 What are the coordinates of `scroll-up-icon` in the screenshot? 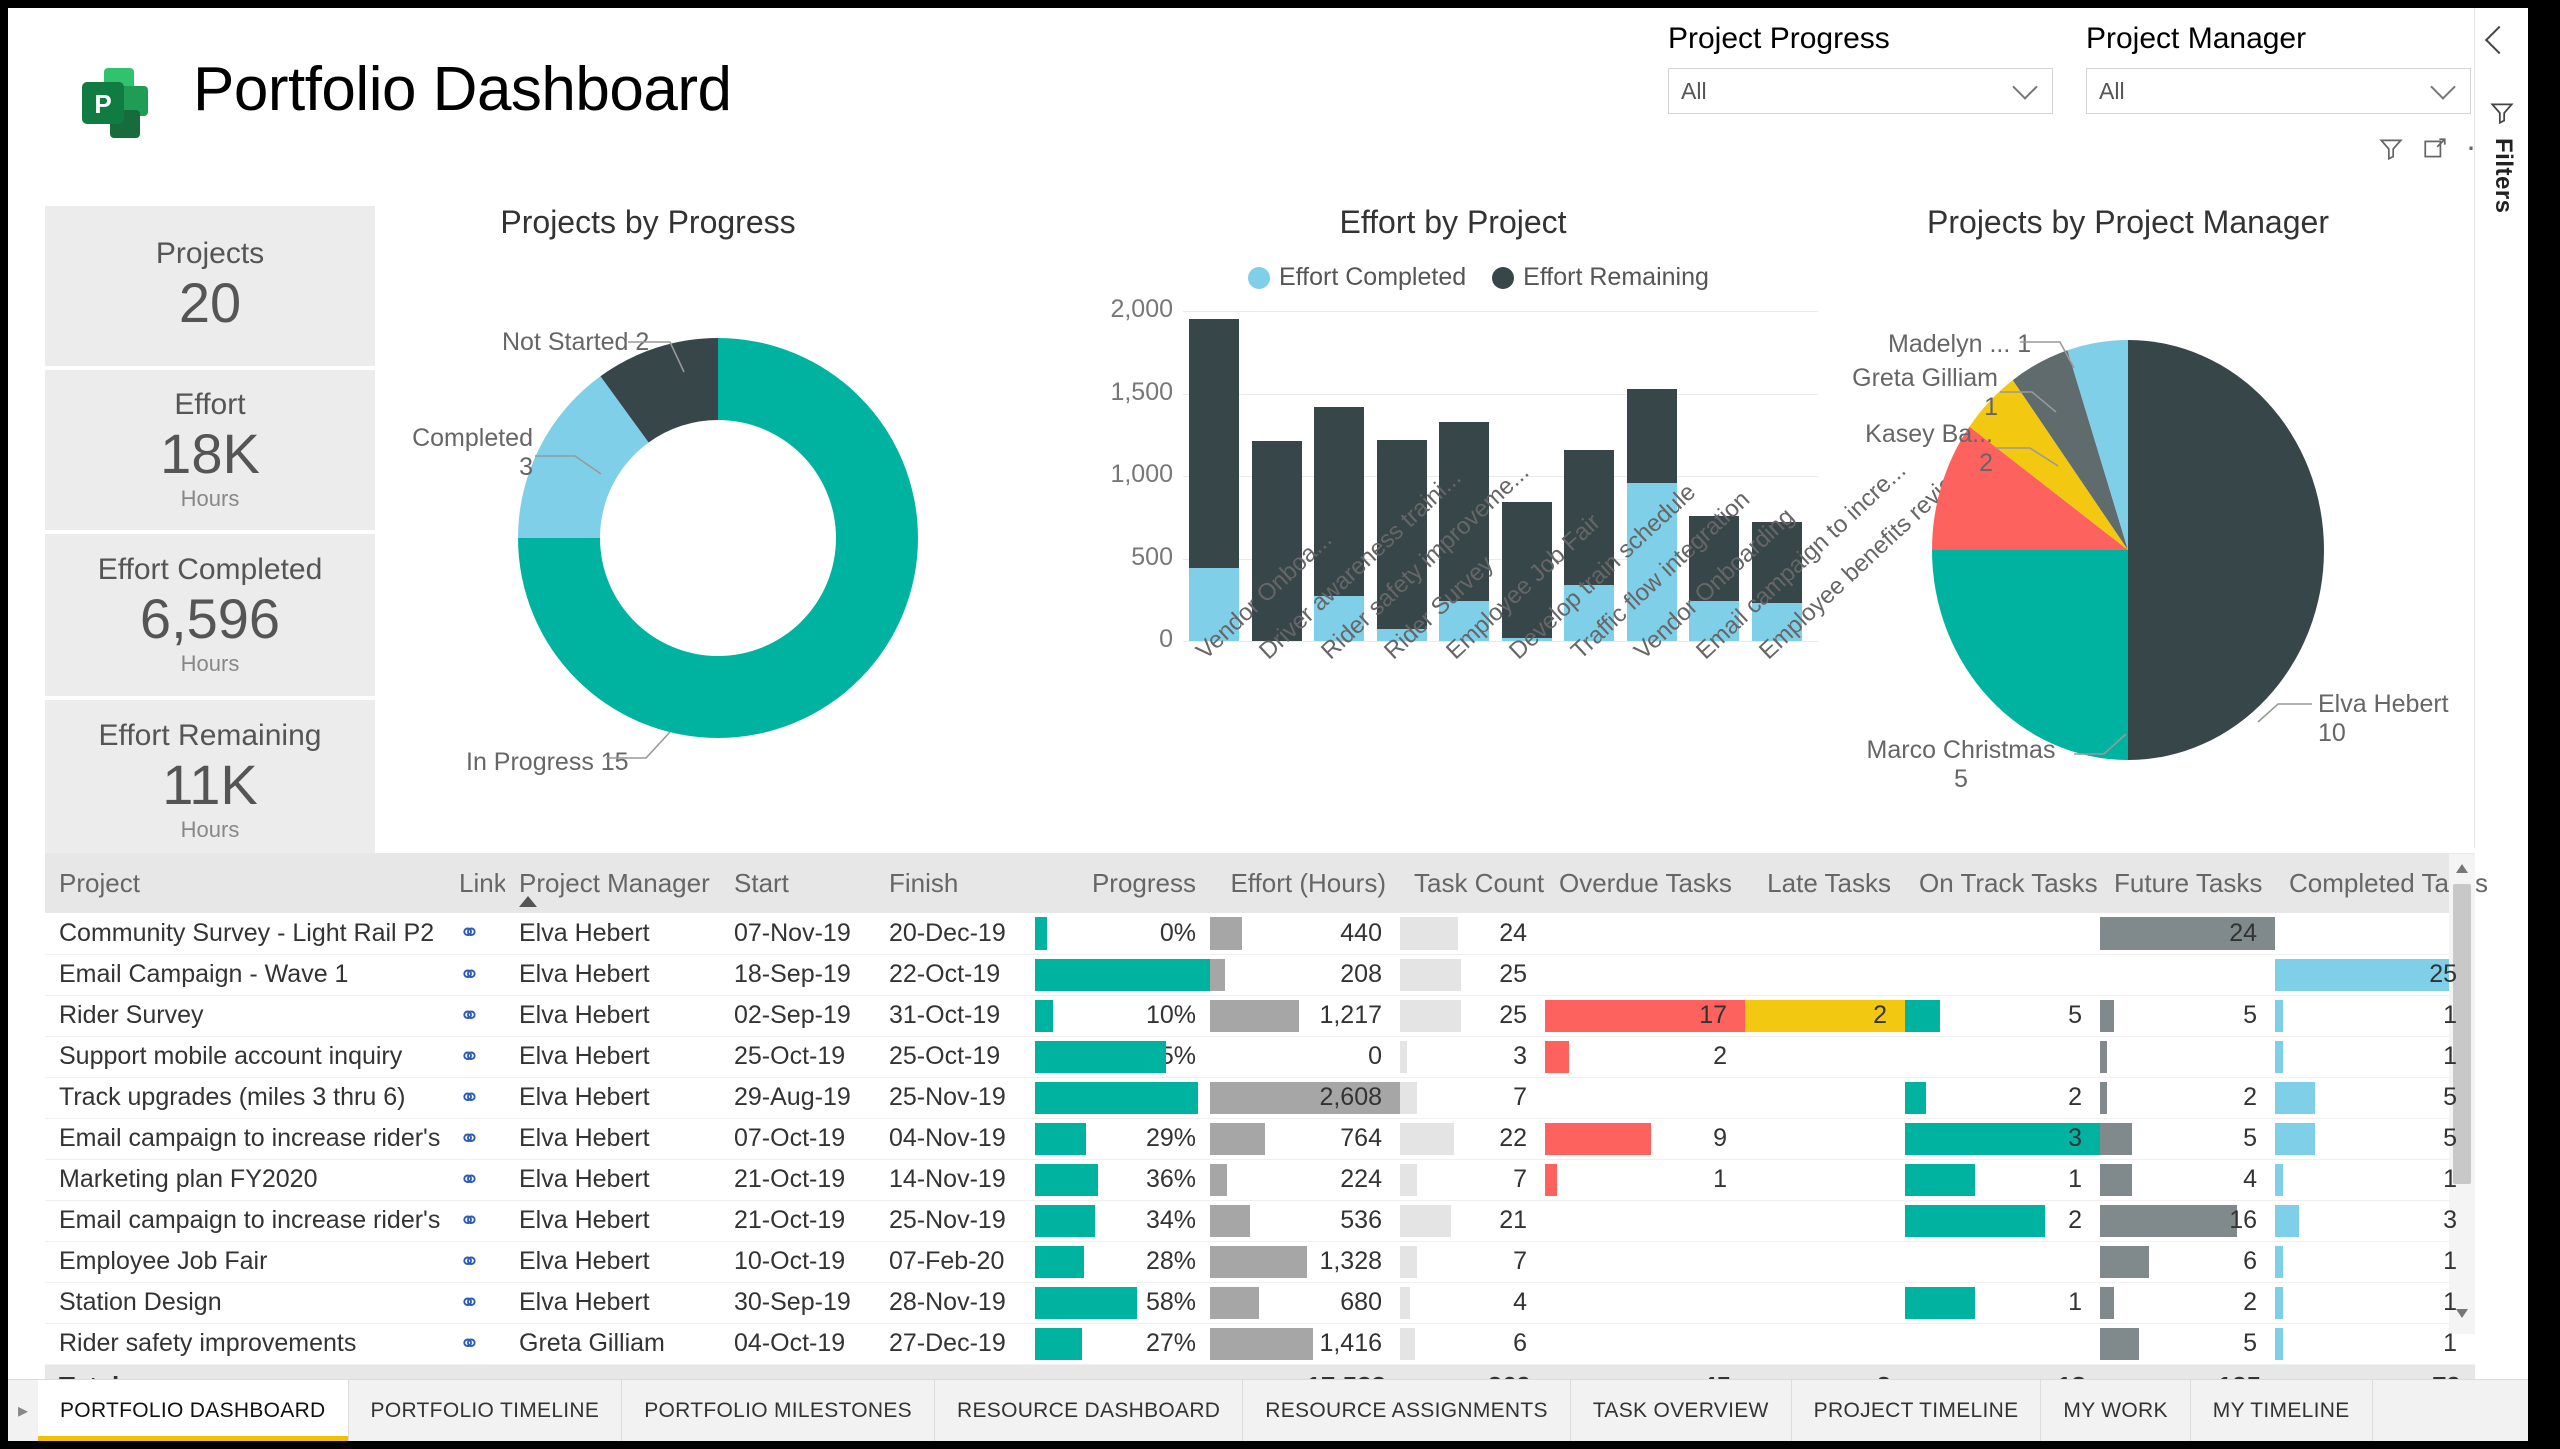 It's located at (2462, 868).